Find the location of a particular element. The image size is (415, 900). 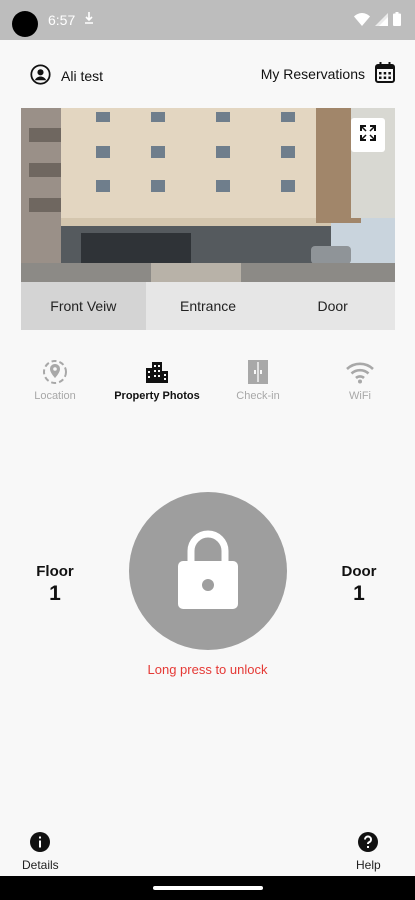

tab-entrance: Entrance is located at coordinates (208, 306).